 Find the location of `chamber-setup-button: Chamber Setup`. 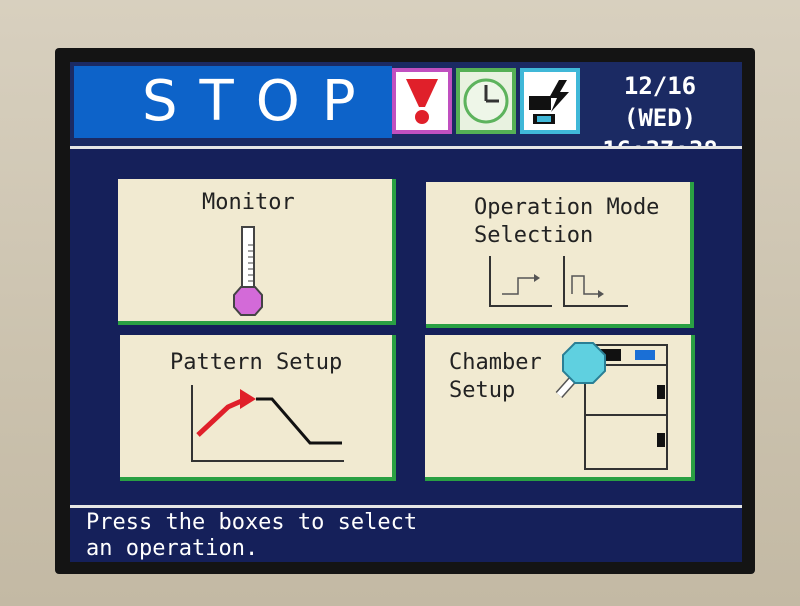

chamber-setup-button: Chamber Setup is located at coordinates (560, 408).